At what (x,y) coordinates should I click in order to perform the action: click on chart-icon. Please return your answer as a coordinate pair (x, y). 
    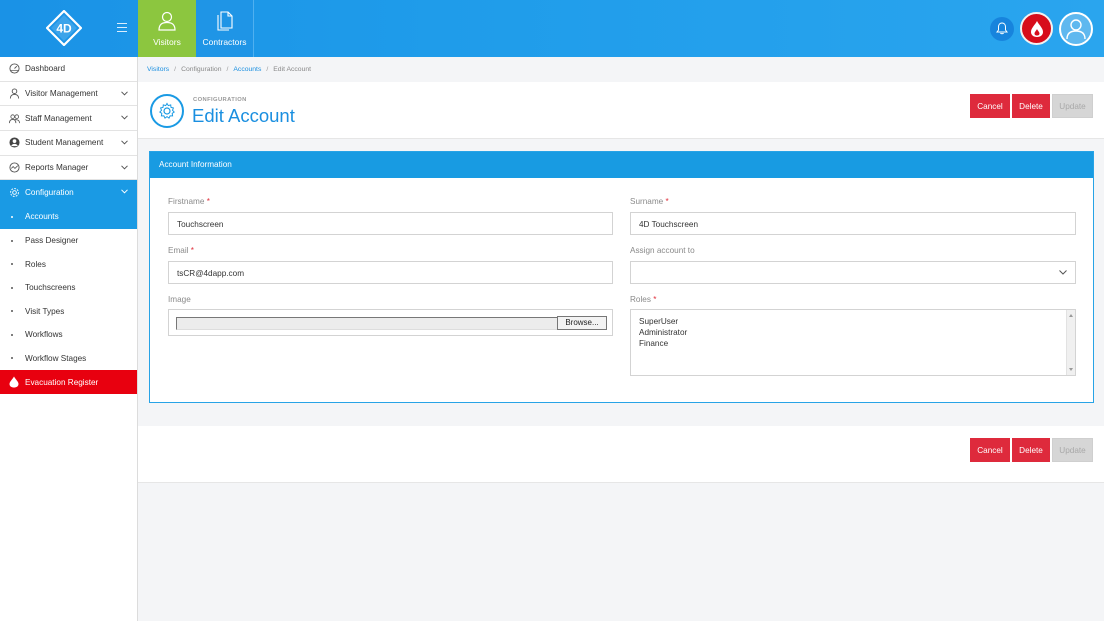
    Looking at the image, I should click on (14, 167).